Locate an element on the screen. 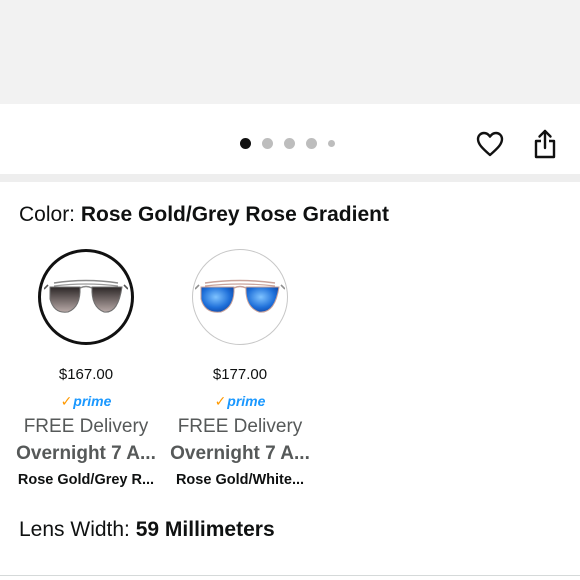  lens-width-label: Lens Width: is located at coordinates (77, 529).